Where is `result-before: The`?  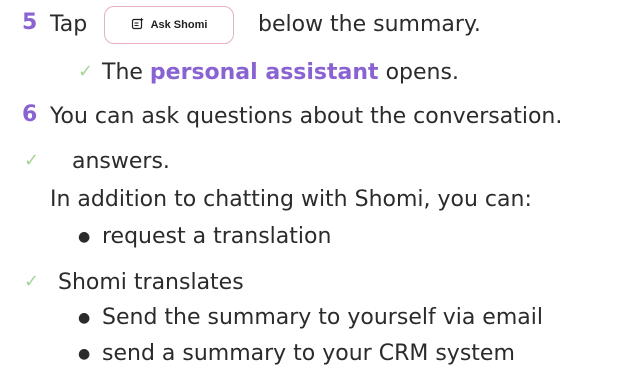
result-before: The is located at coordinates (122, 72).